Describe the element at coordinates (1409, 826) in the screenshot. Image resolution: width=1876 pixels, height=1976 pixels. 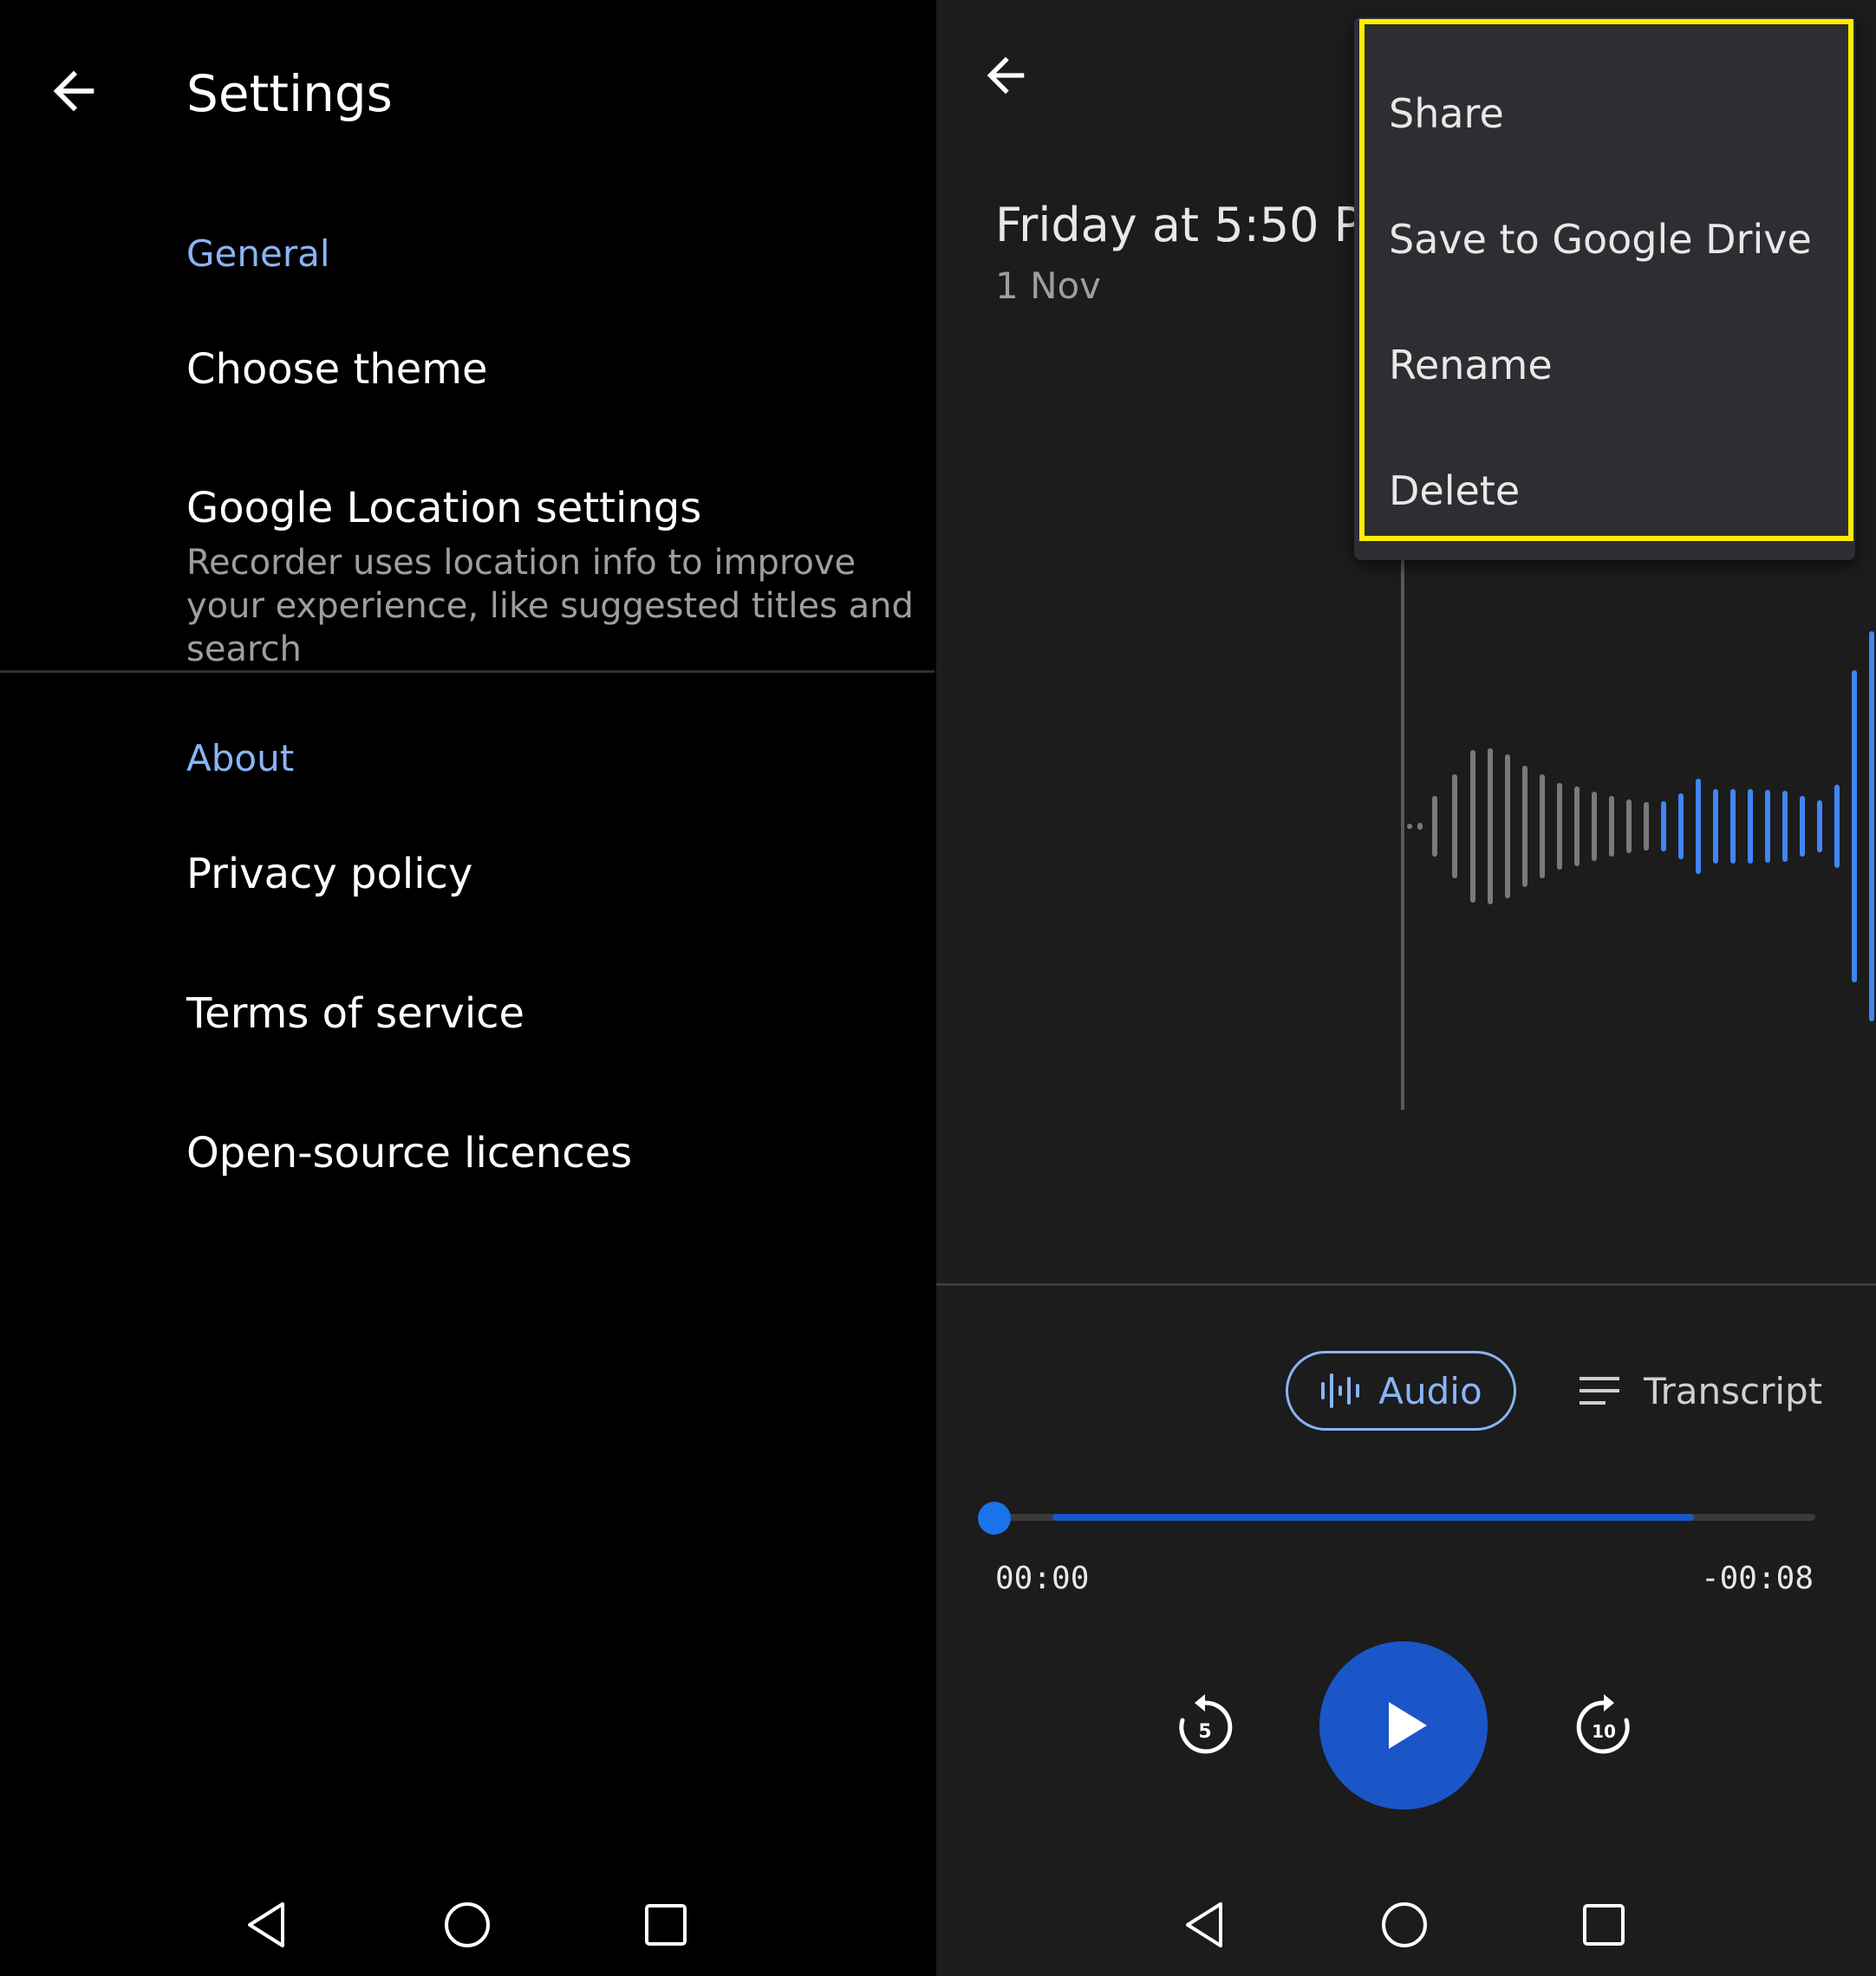
I see `waveform-start-dot` at that location.